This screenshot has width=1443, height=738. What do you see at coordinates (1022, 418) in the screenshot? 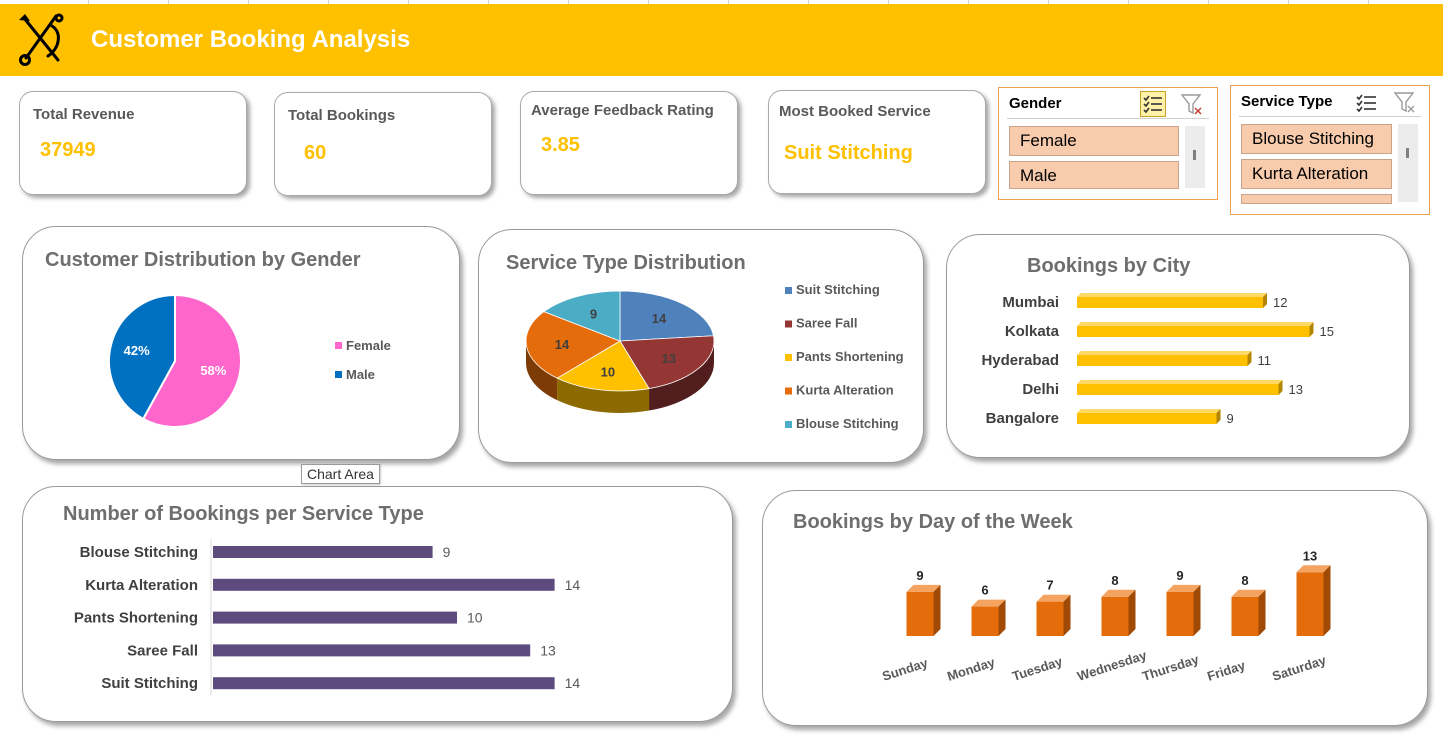
I see `category-label: Bangalore` at bounding box center [1022, 418].